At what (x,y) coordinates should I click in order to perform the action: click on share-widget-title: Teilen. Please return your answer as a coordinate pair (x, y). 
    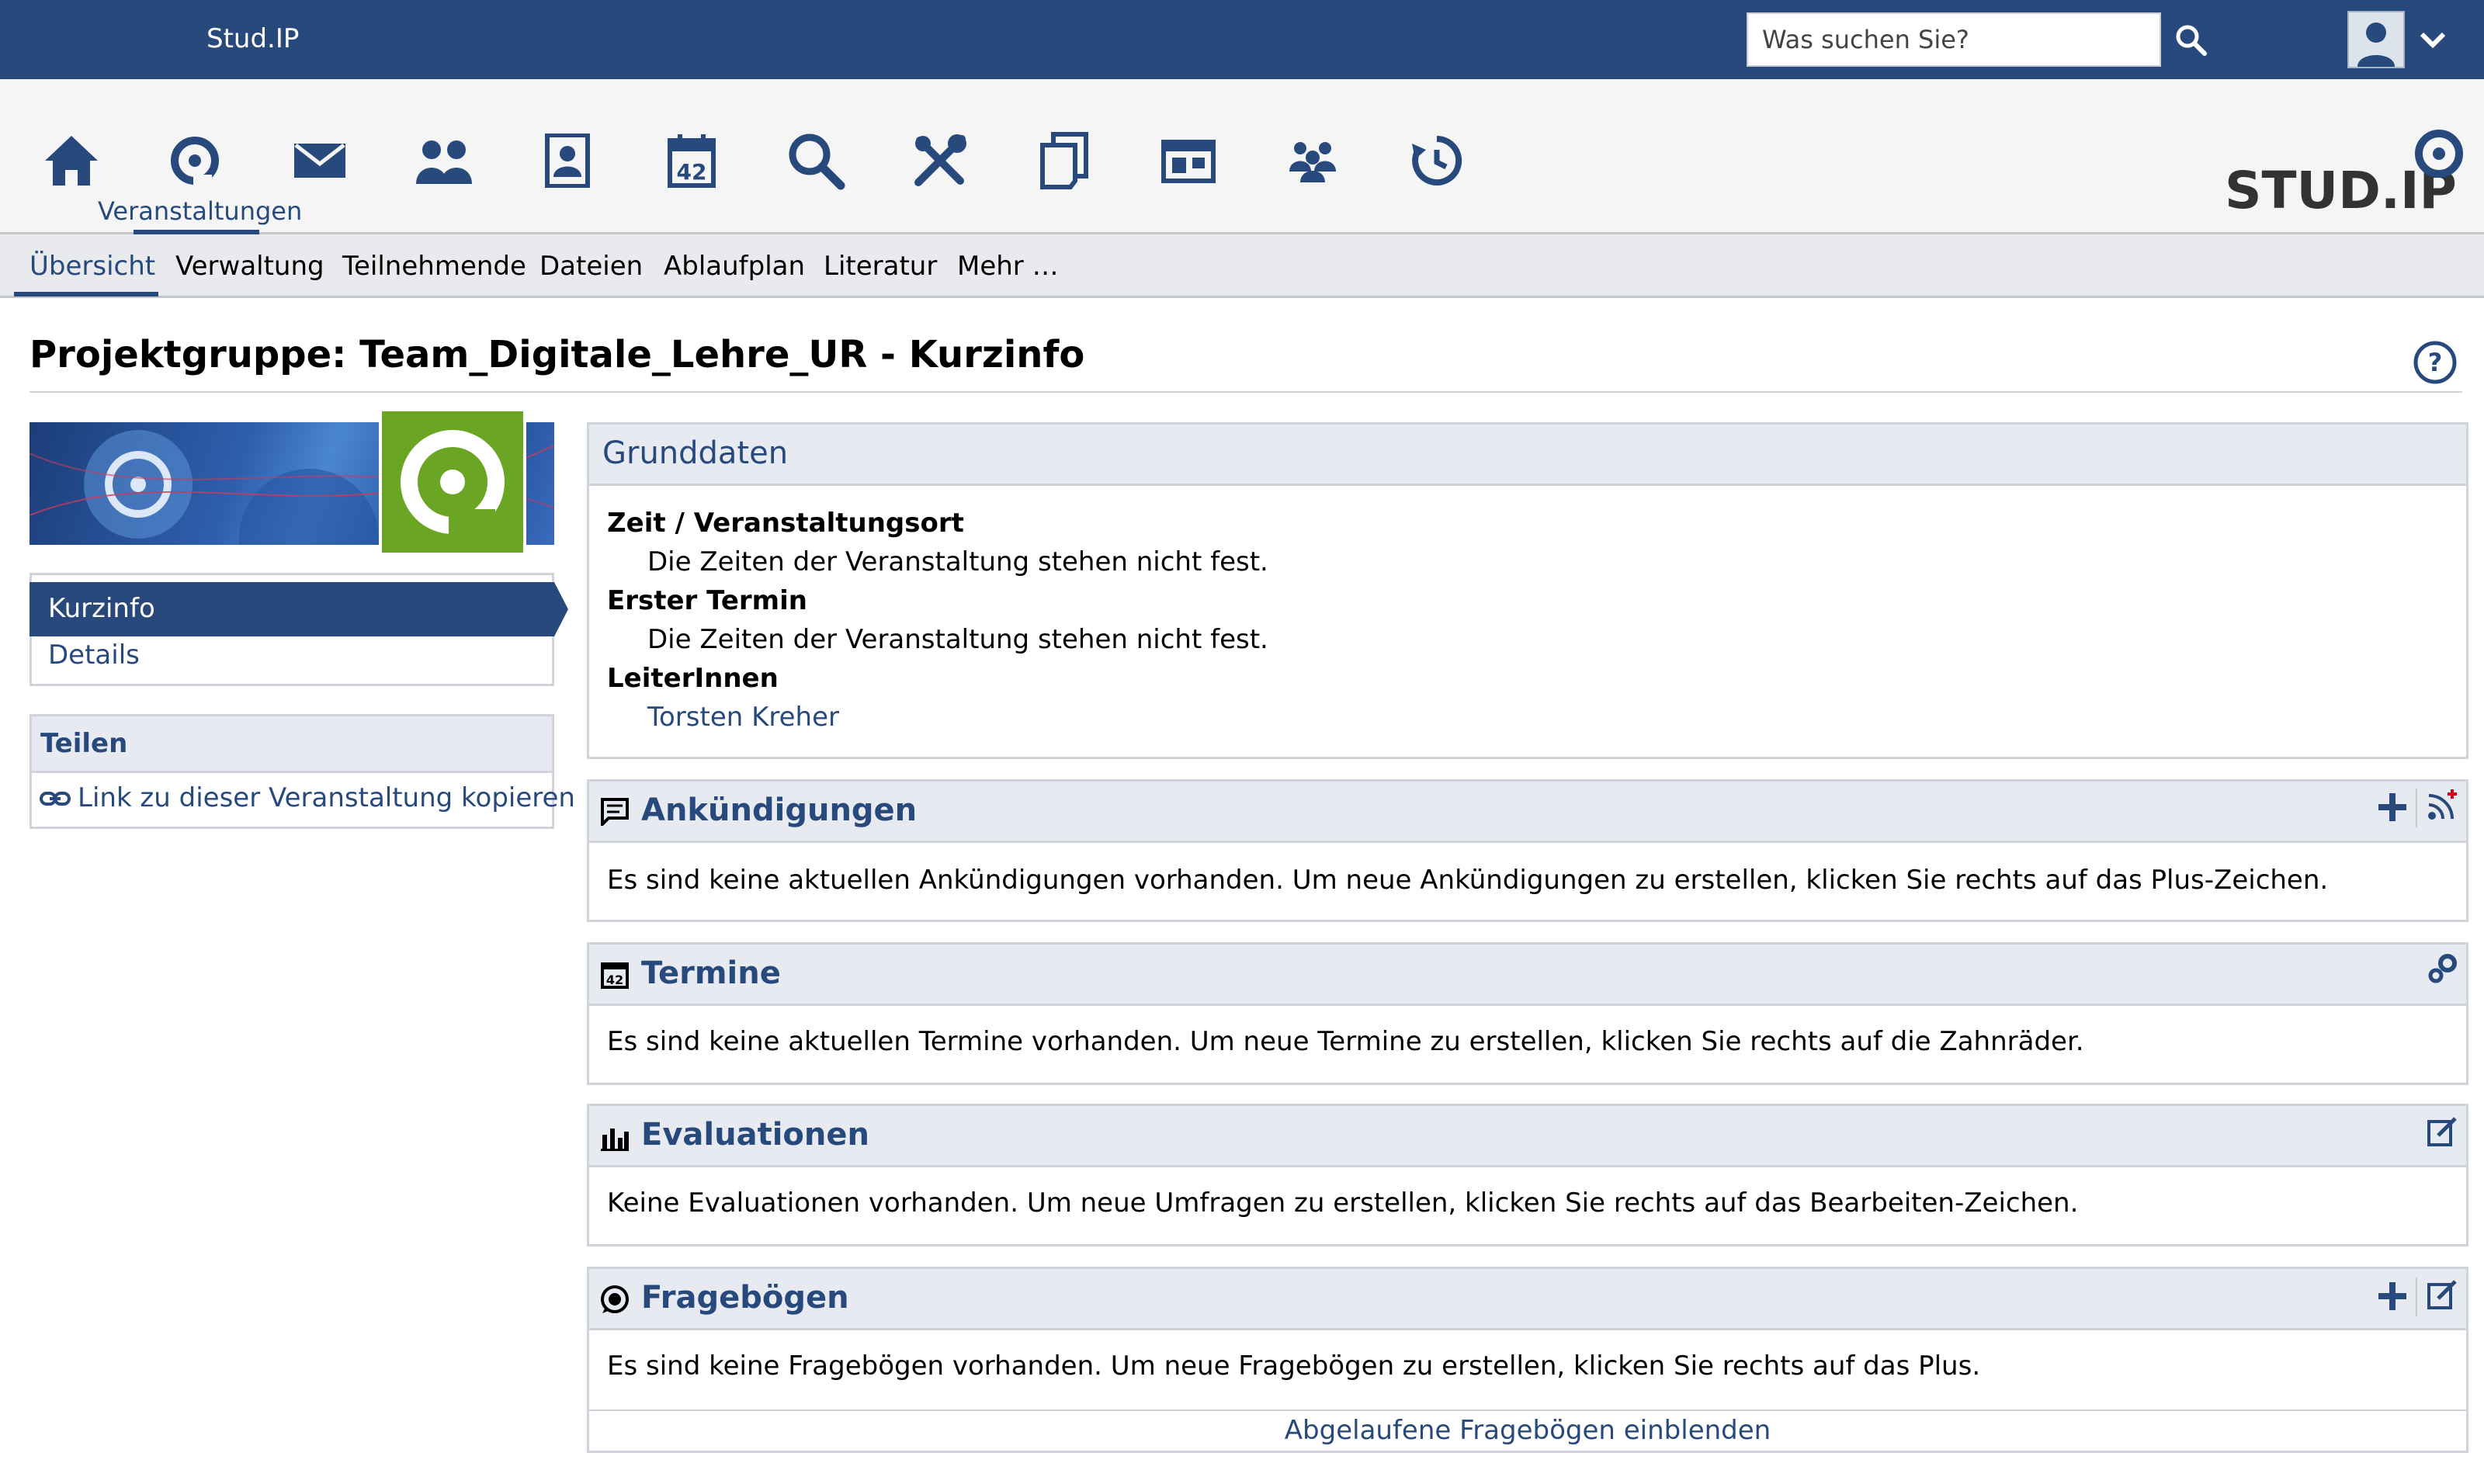
    Looking at the image, I should click on (84, 744).